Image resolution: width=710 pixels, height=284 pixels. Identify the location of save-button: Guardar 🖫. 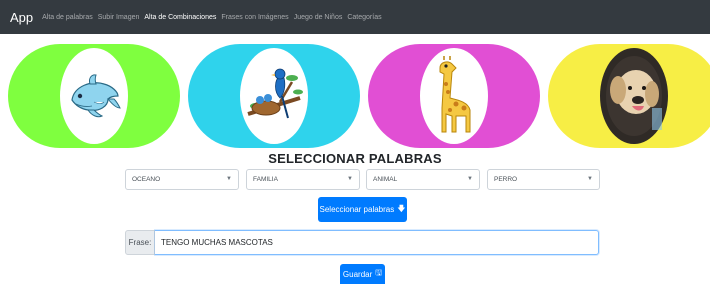
(362, 274).